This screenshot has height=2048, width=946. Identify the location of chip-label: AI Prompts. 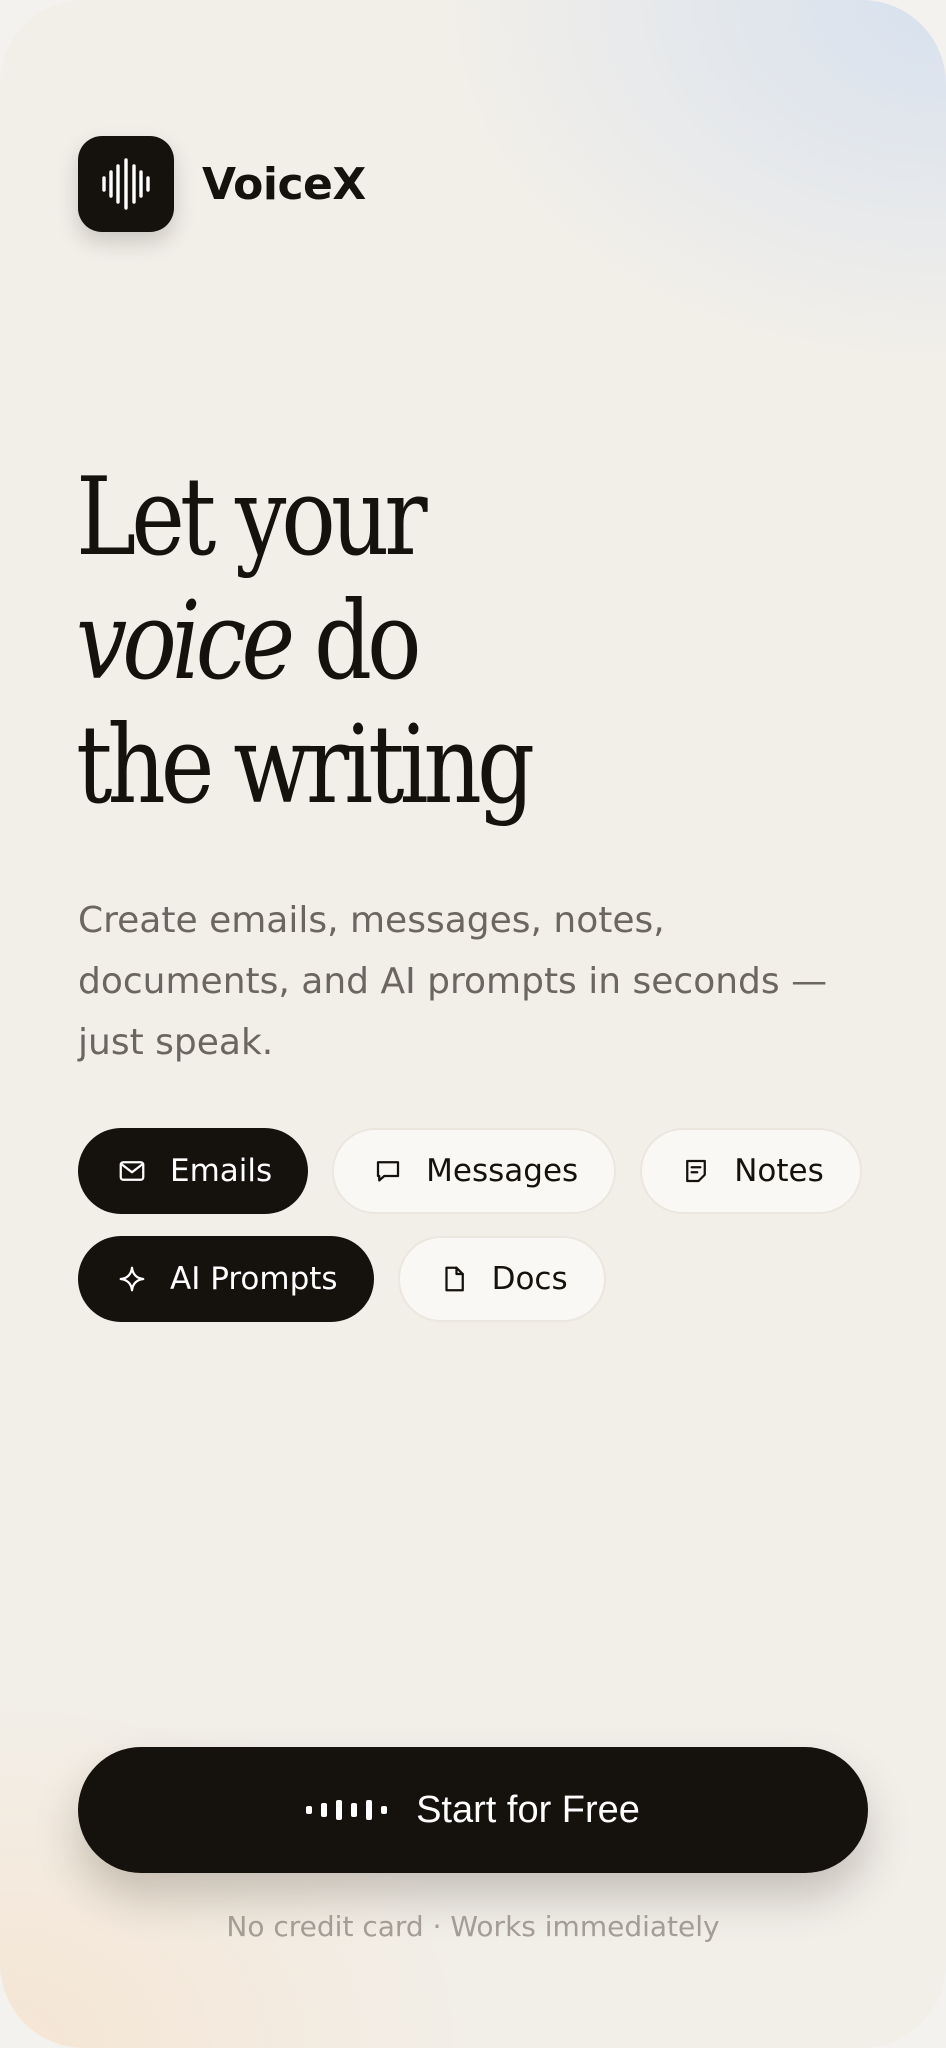
(254, 1279).